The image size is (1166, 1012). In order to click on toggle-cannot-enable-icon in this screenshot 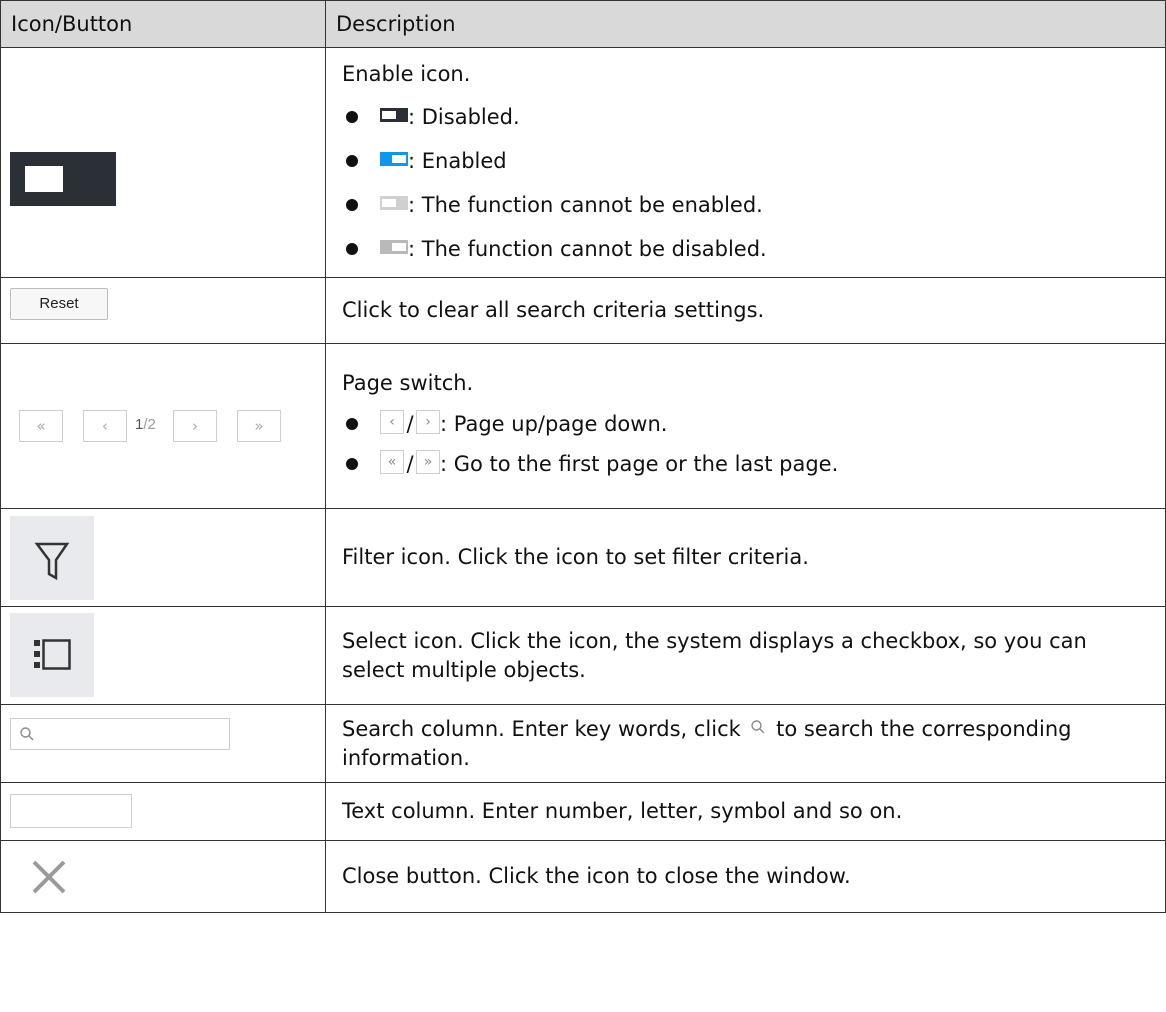, I will do `click(394, 203)`.